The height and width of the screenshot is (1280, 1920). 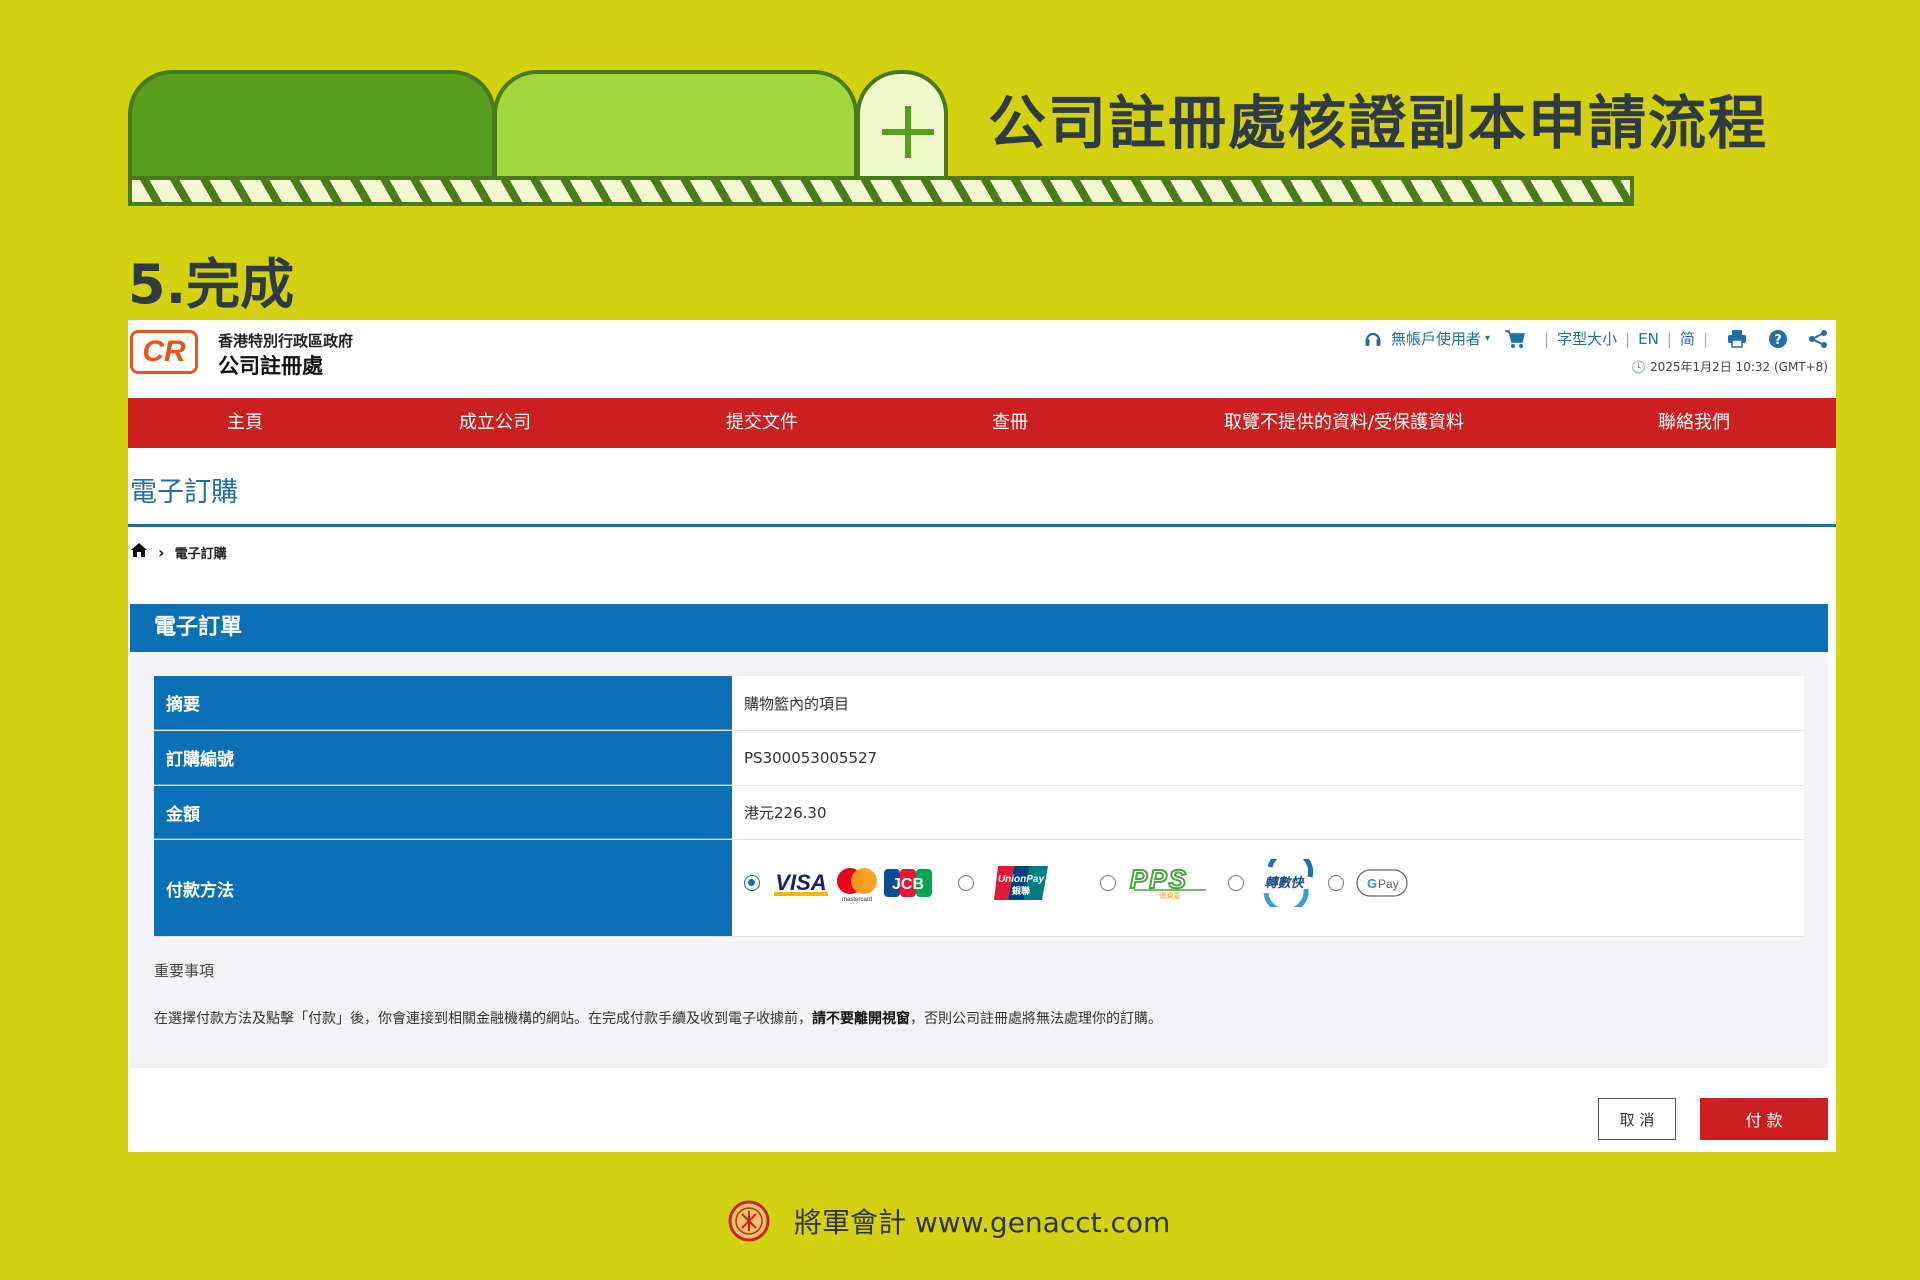 What do you see at coordinates (861, 1019) in the screenshot?
I see `notice-warning: 請不要離開視窗` at bounding box center [861, 1019].